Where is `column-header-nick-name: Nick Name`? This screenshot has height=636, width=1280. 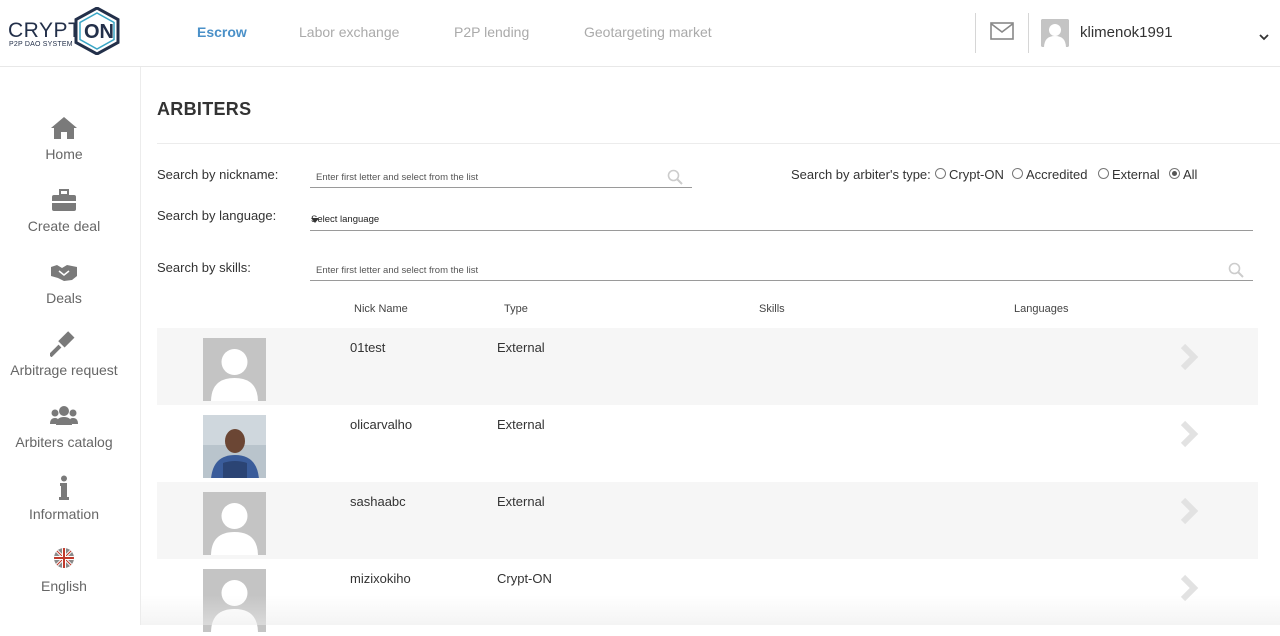 column-header-nick-name: Nick Name is located at coordinates (381, 309).